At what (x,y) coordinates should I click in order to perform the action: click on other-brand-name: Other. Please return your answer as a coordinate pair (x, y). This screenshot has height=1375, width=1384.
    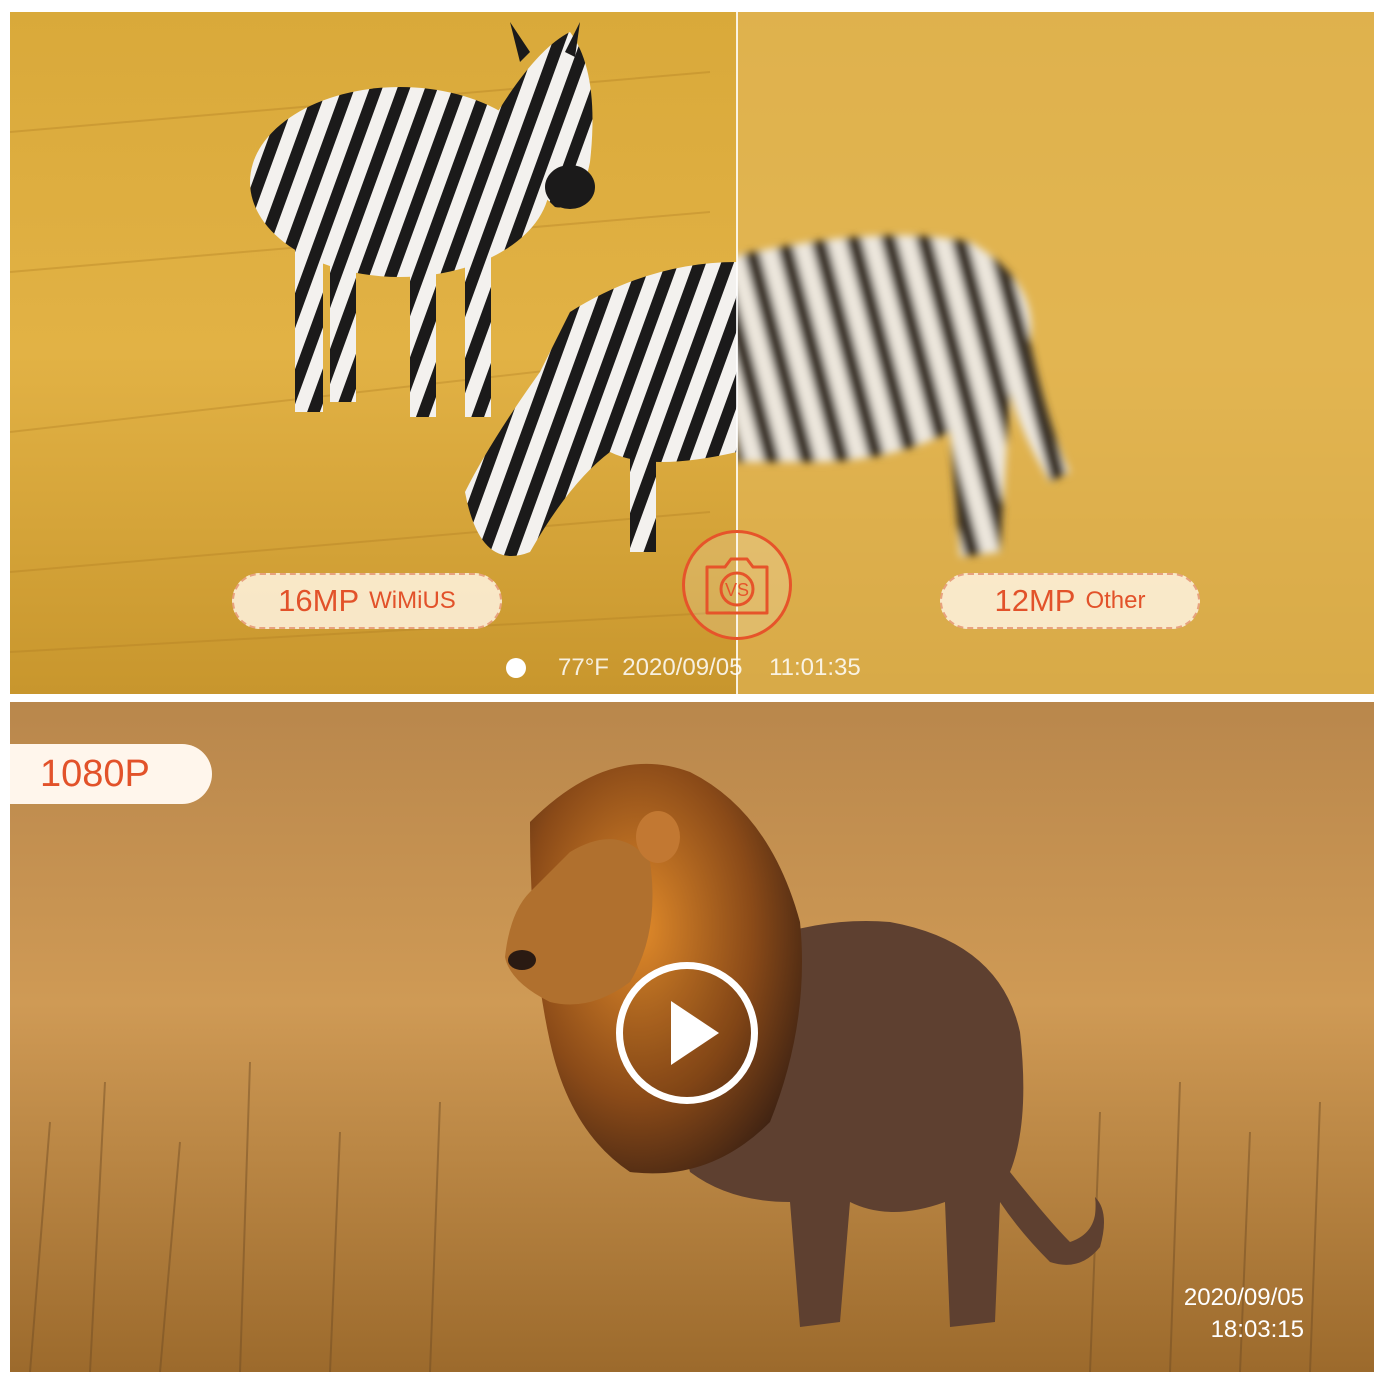
    Looking at the image, I should click on (1115, 600).